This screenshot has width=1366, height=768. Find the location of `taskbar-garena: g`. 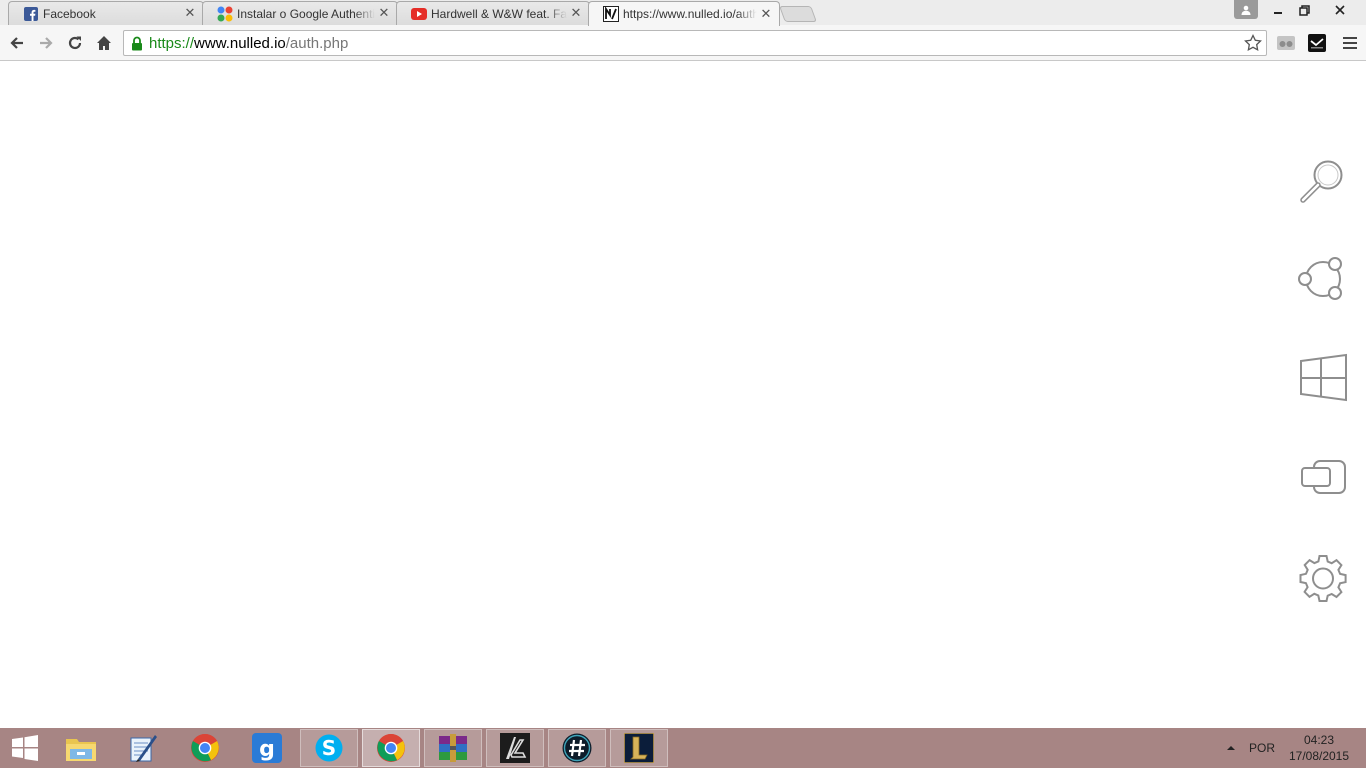

taskbar-garena: g is located at coordinates (267, 748).